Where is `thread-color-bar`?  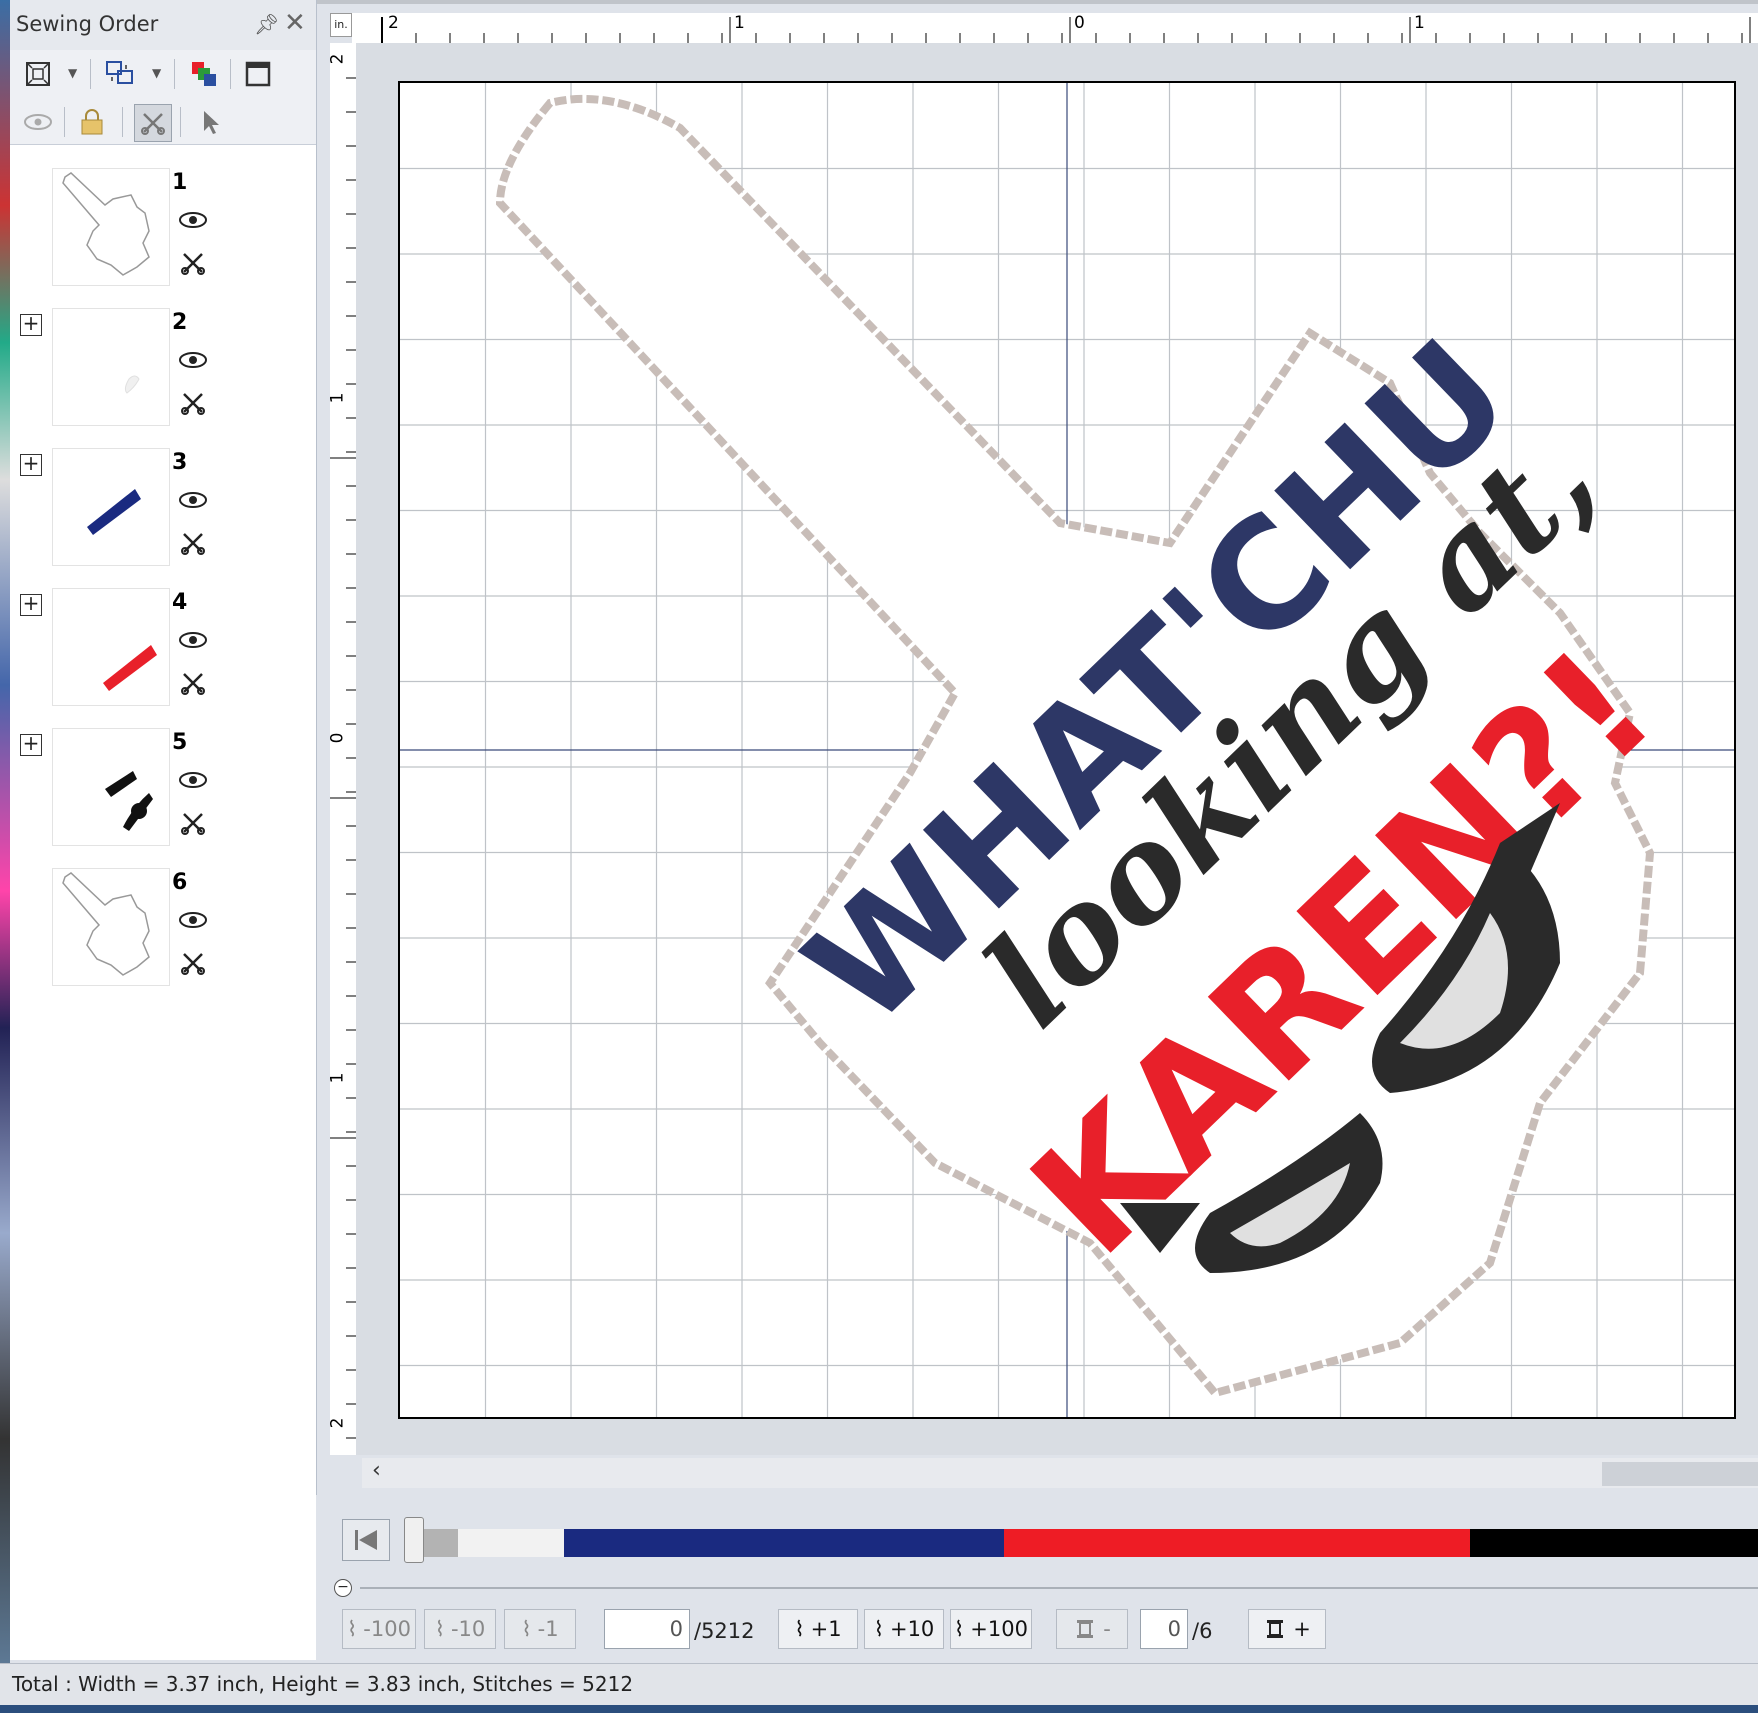
thread-color-bar is located at coordinates (1089, 1543).